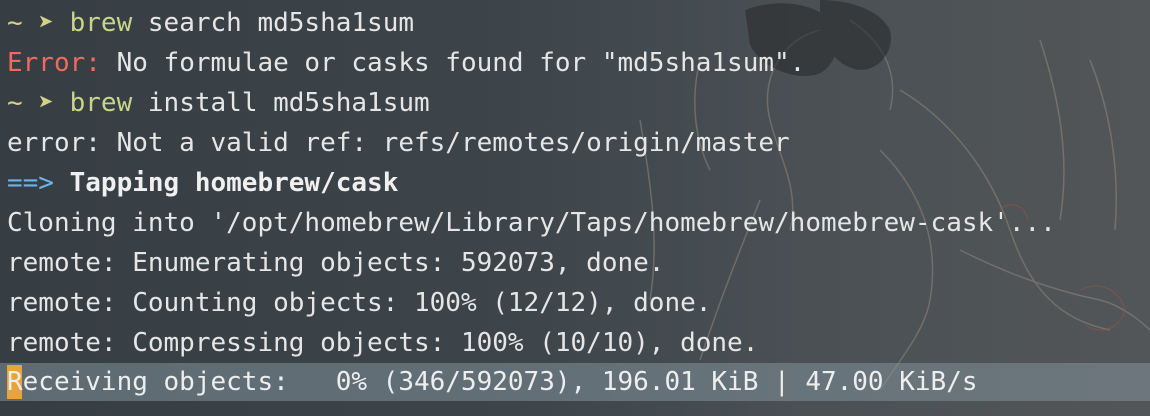  What do you see at coordinates (578, 103) in the screenshot?
I see `command-line: ~ ➤ brew install md5sha1sum` at bounding box center [578, 103].